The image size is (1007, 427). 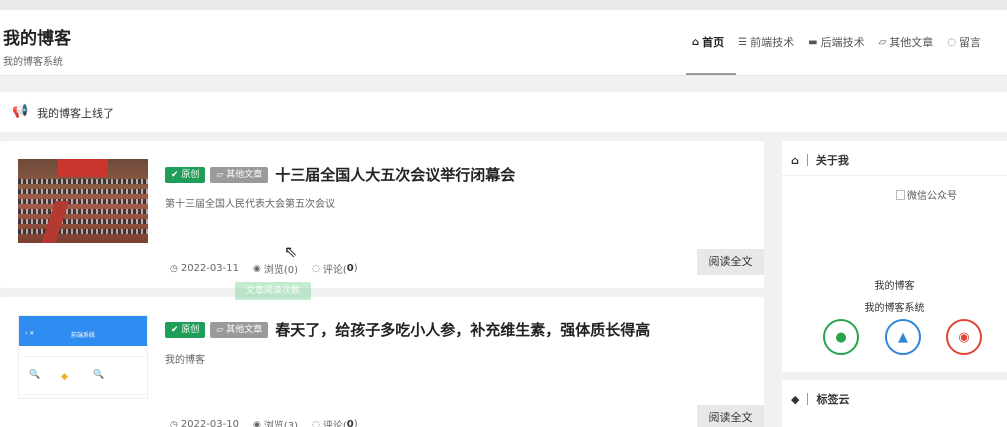 What do you see at coordinates (204, 422) in the screenshot?
I see `post-date: ◷ 2022-03-10` at bounding box center [204, 422].